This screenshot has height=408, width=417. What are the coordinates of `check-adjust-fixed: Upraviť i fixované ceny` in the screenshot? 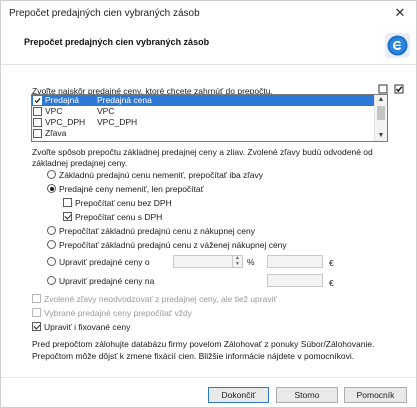 It's located at (81, 327).